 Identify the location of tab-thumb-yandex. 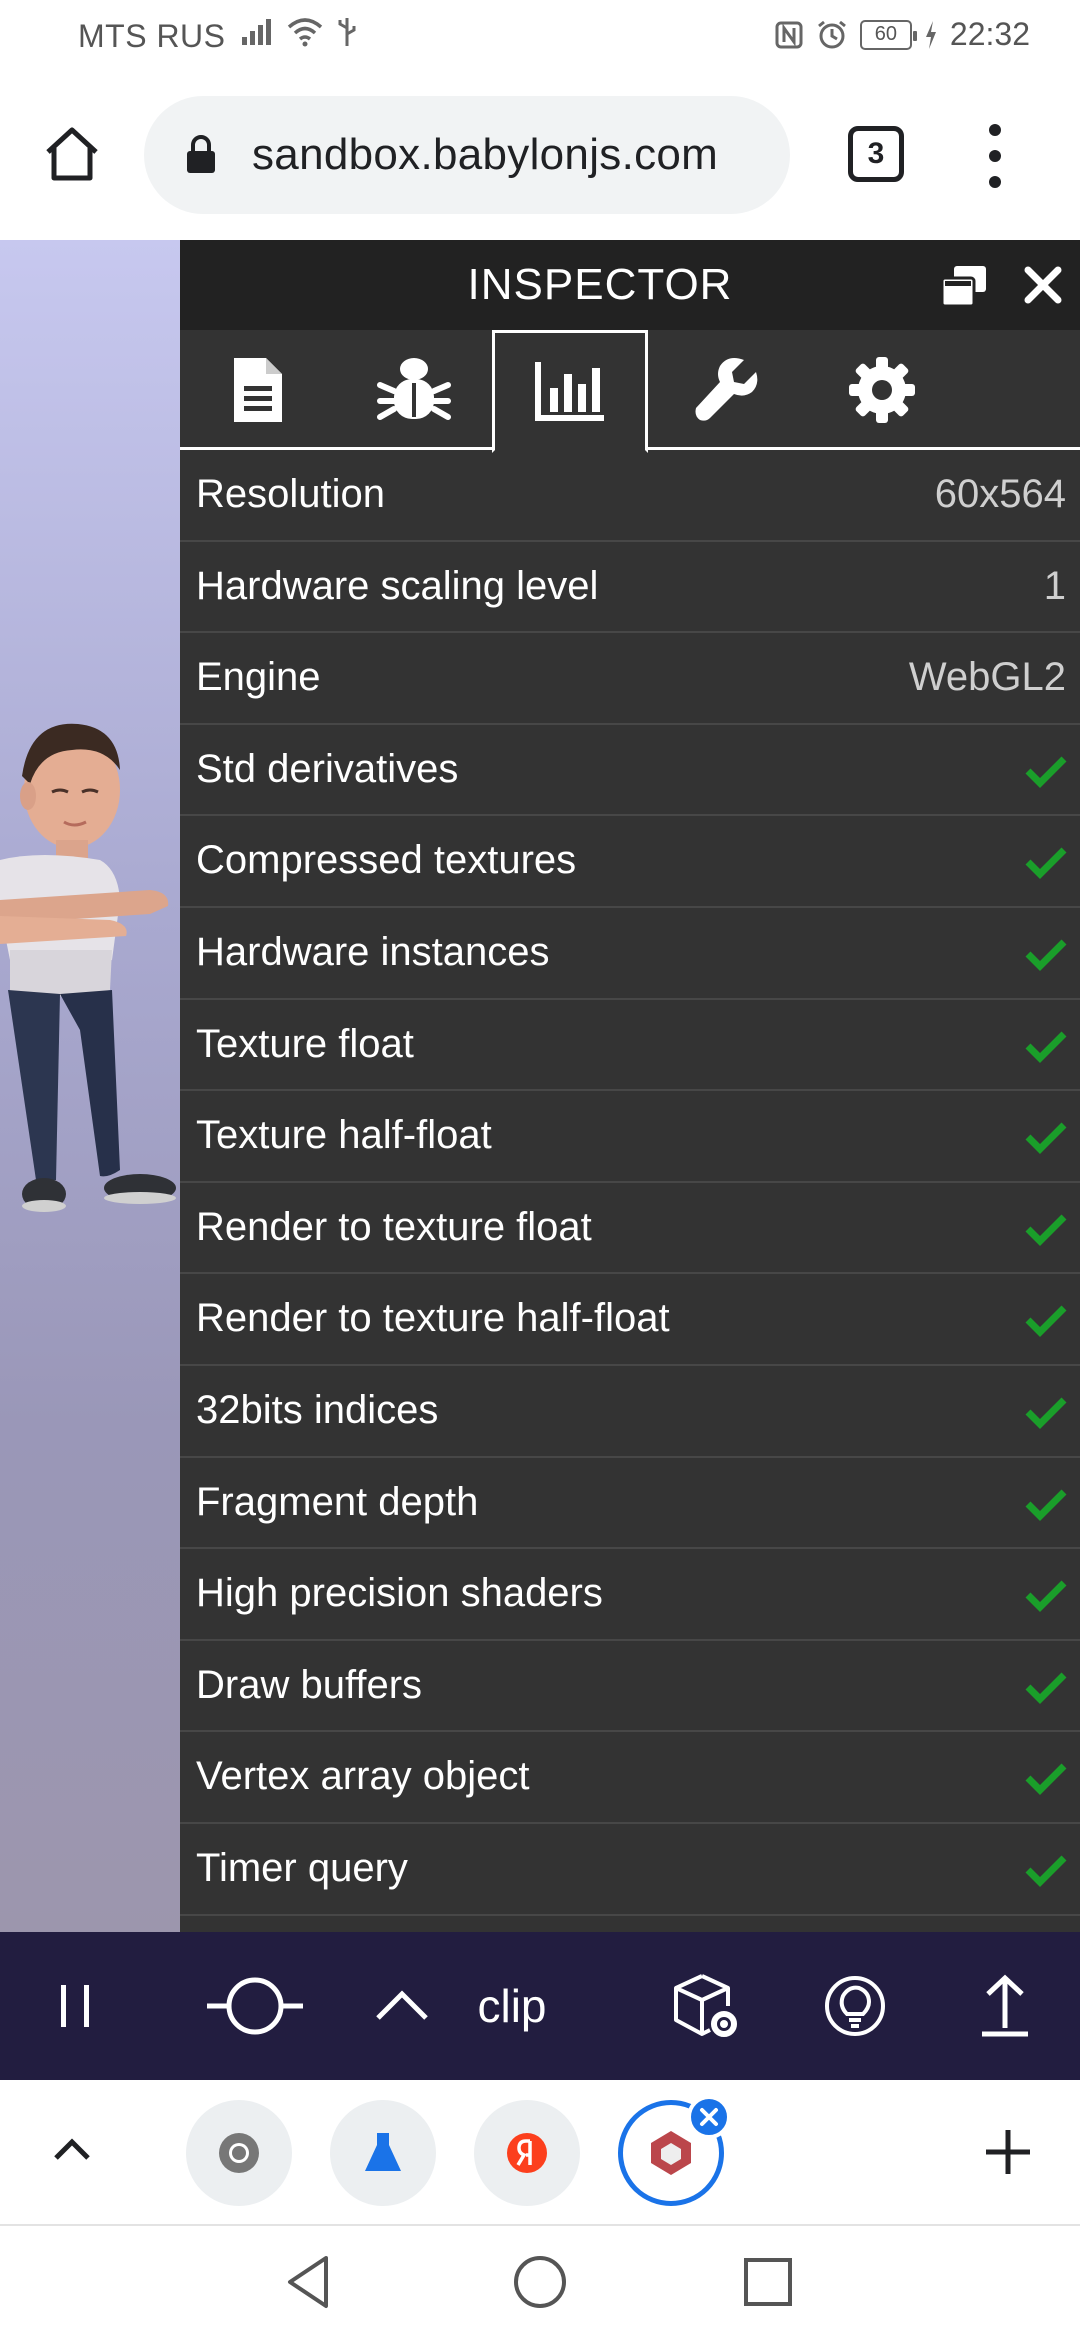
(527, 2153).